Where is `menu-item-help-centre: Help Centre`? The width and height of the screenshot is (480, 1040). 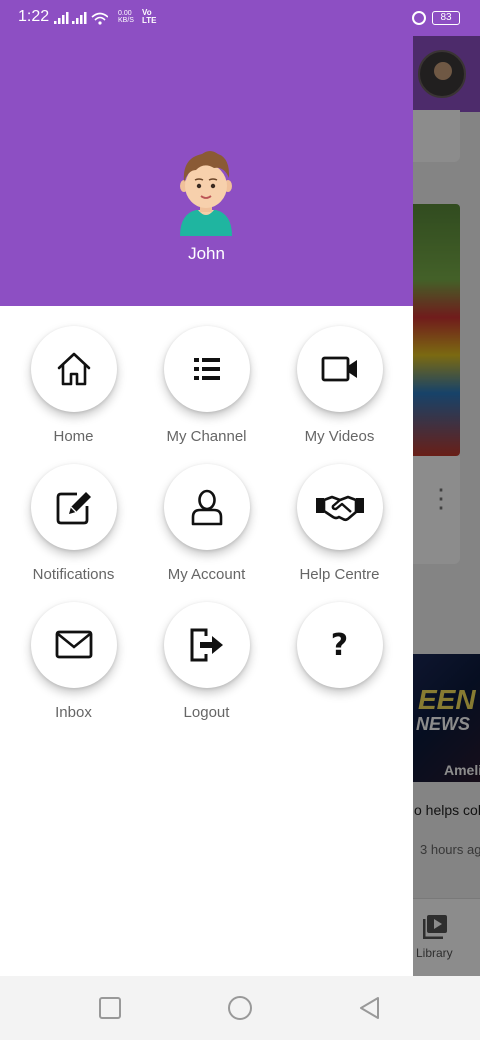 menu-item-help-centre: Help Centre is located at coordinates (339, 523).